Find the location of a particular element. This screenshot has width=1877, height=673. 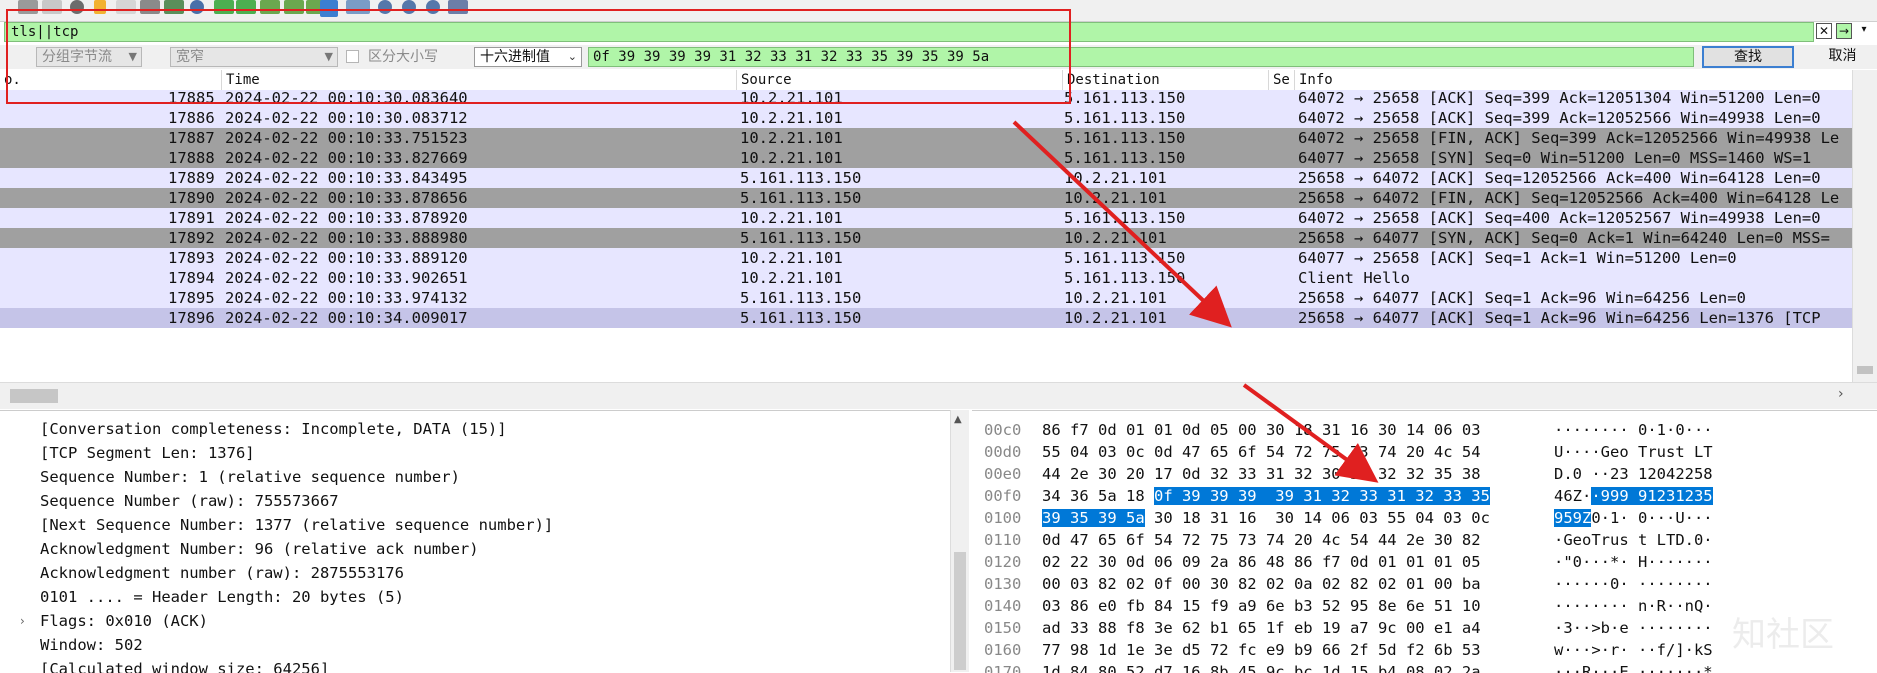

find-packet-icon is located at coordinates (197, 7).